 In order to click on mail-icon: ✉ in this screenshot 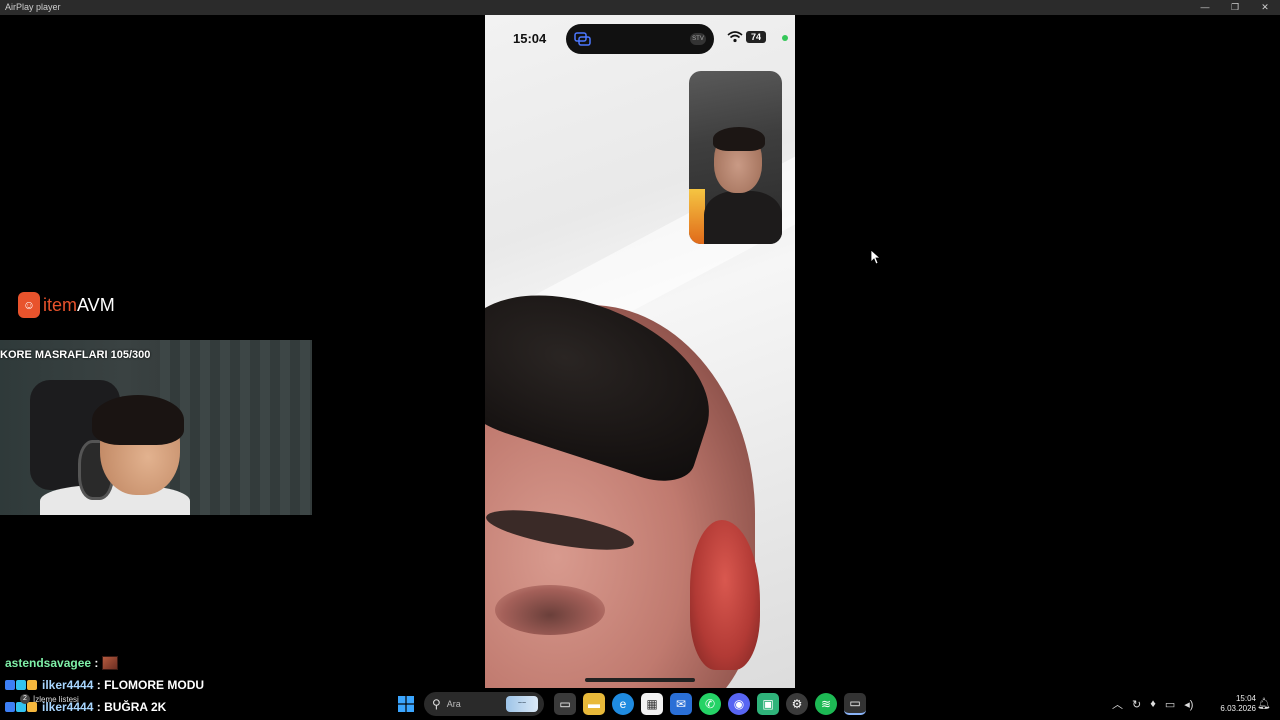, I will do `click(681, 704)`.